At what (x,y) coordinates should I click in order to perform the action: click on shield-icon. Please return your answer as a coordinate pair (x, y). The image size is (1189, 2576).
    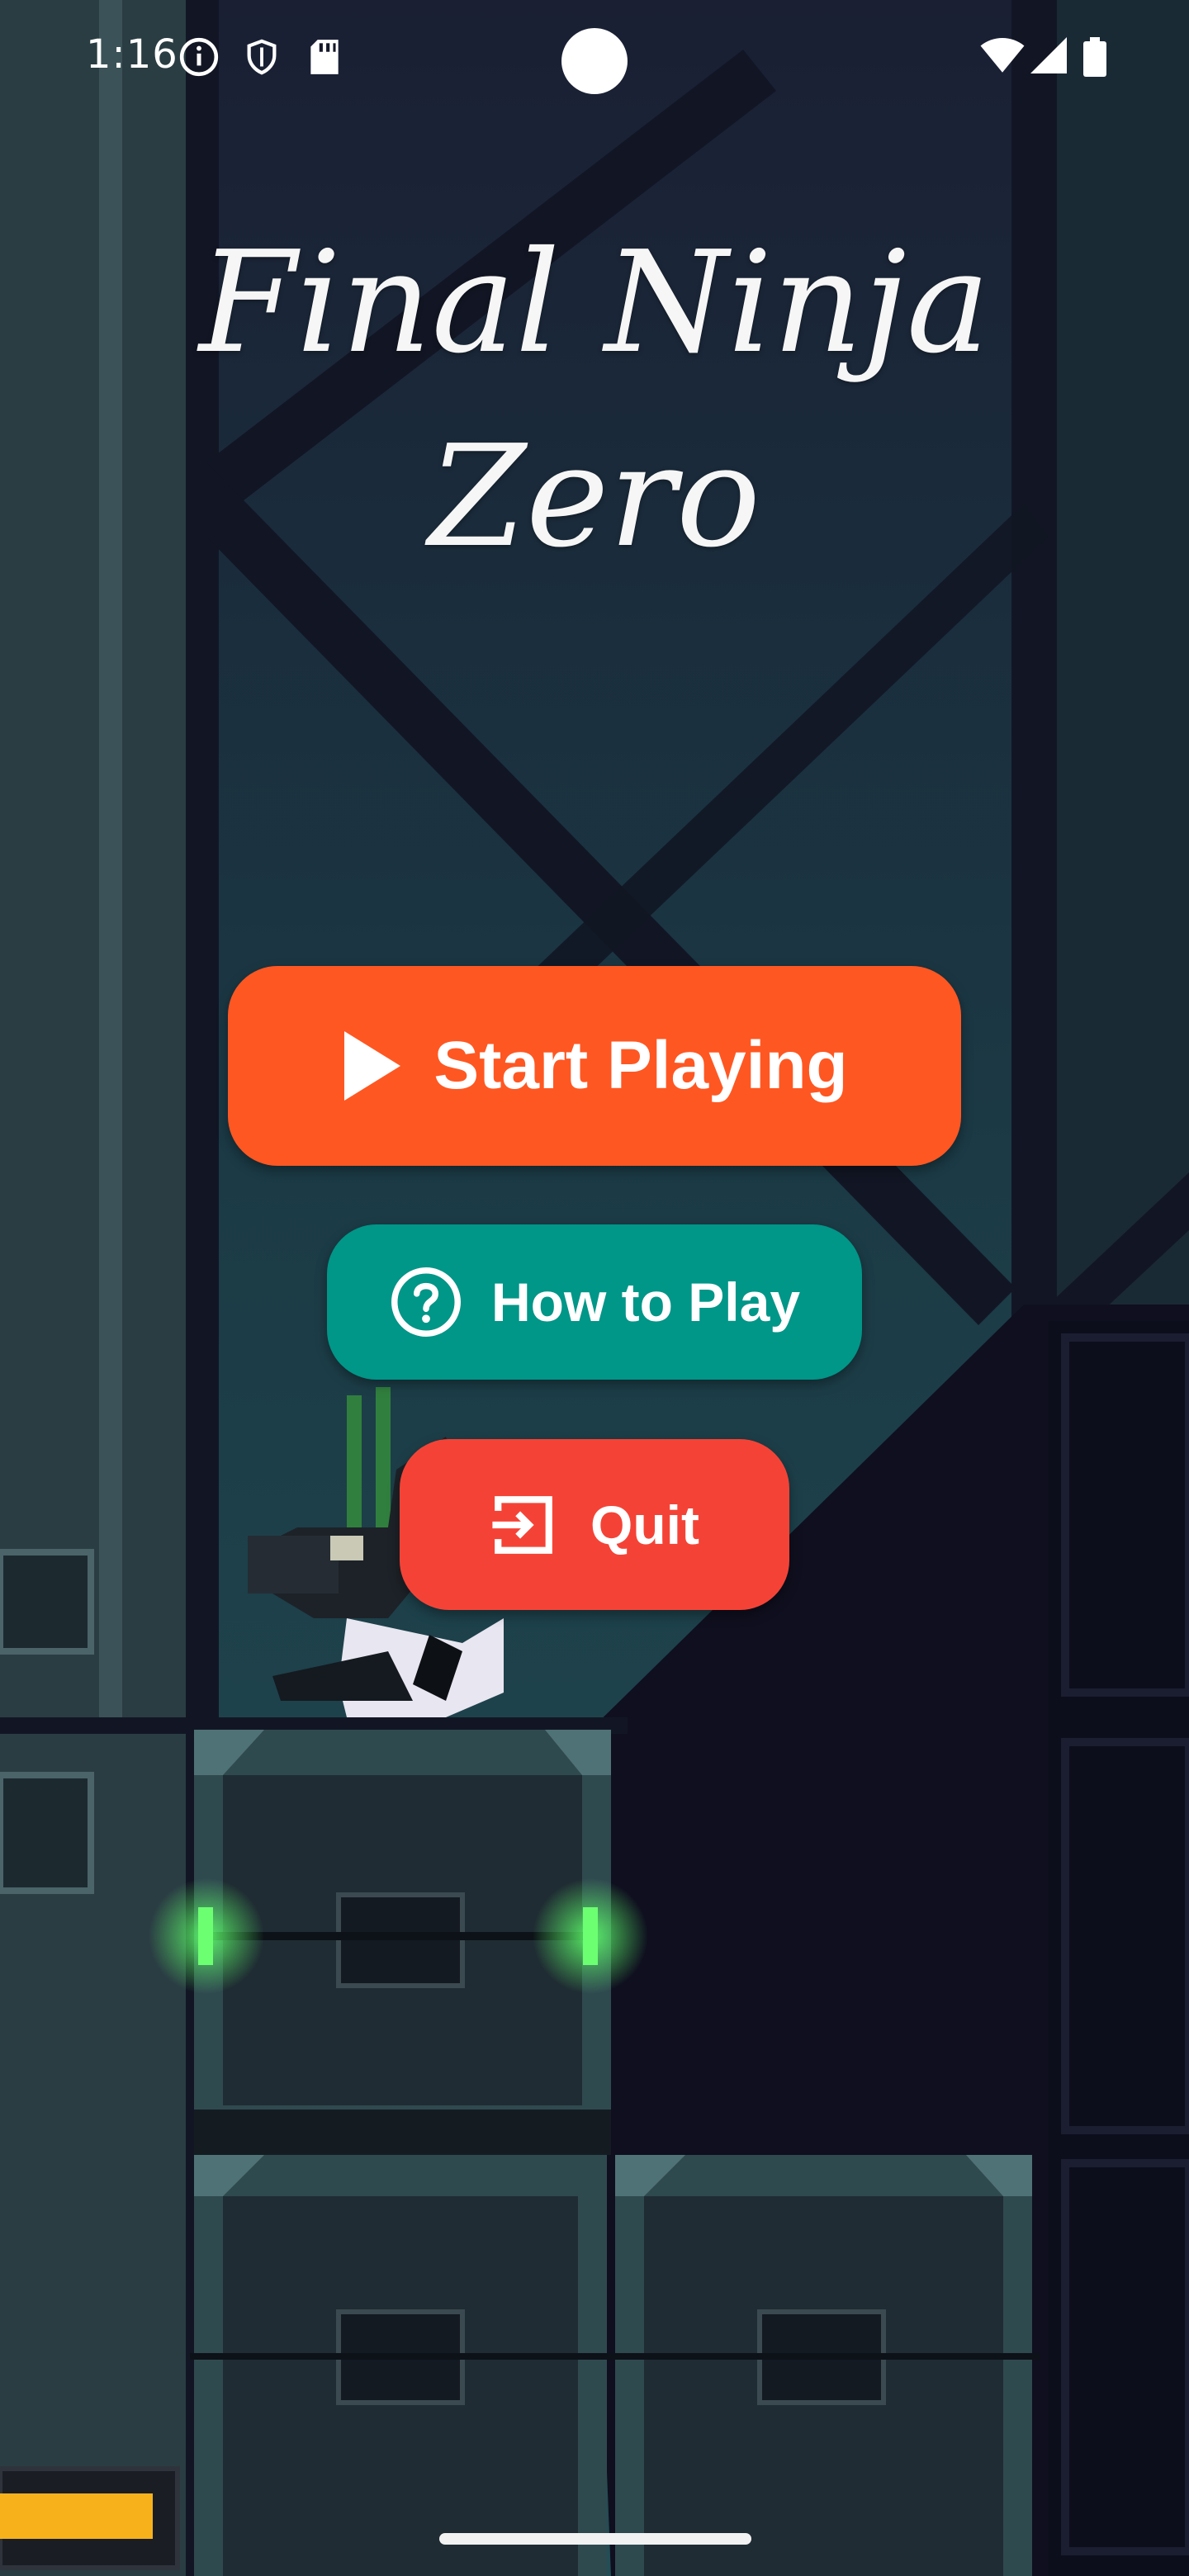
    Looking at the image, I should click on (262, 58).